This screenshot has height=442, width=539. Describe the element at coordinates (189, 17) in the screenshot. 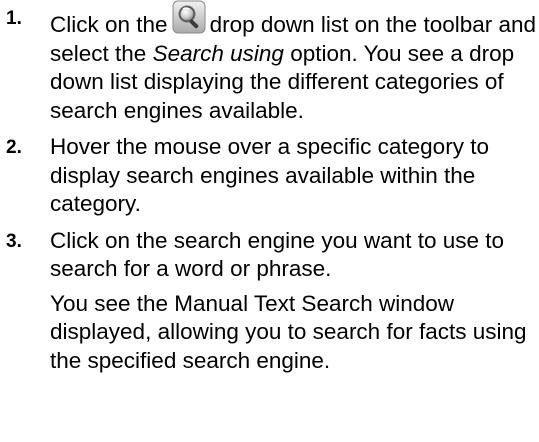

I see `search-magnifier-icon` at that location.